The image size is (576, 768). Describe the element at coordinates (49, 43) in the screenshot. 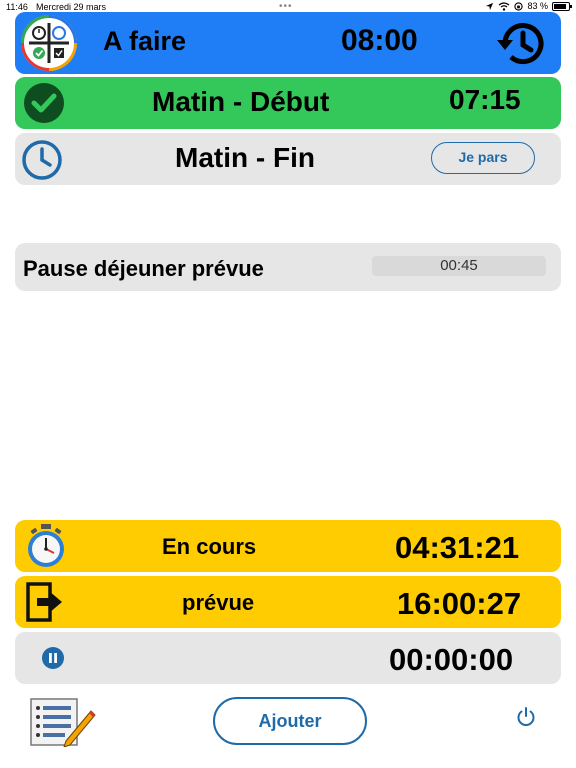

I see `app-logo-icon` at that location.